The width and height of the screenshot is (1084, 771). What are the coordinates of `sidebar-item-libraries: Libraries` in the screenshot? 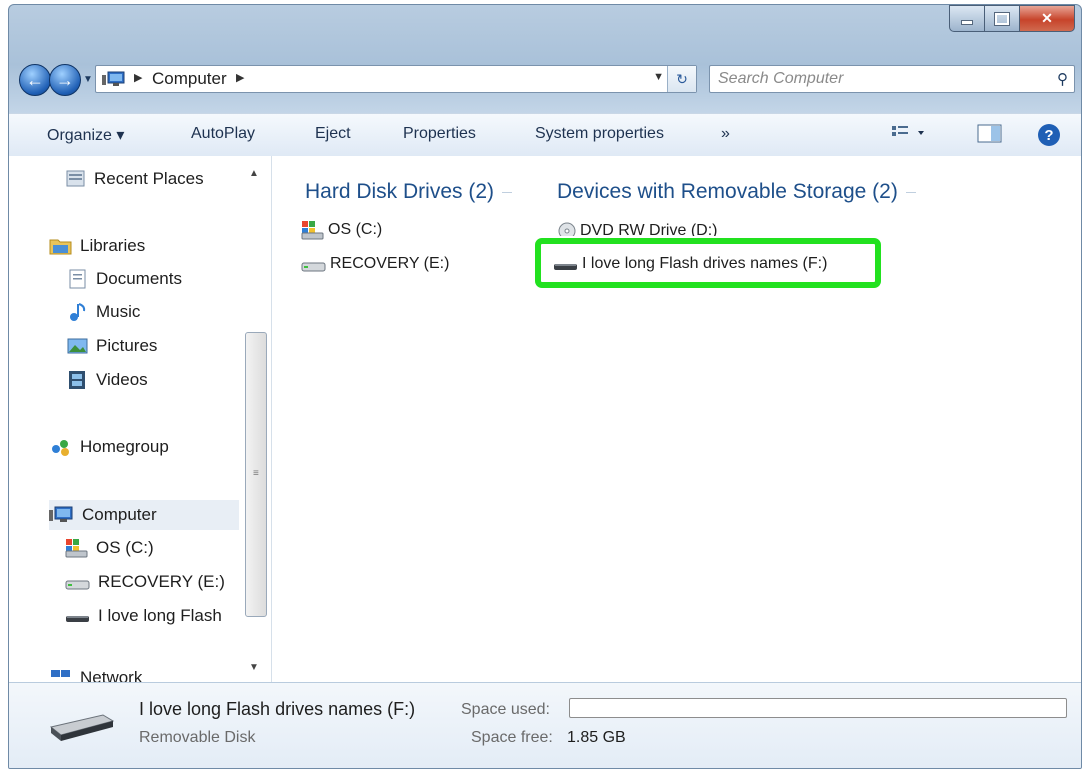 It's located at (97, 246).